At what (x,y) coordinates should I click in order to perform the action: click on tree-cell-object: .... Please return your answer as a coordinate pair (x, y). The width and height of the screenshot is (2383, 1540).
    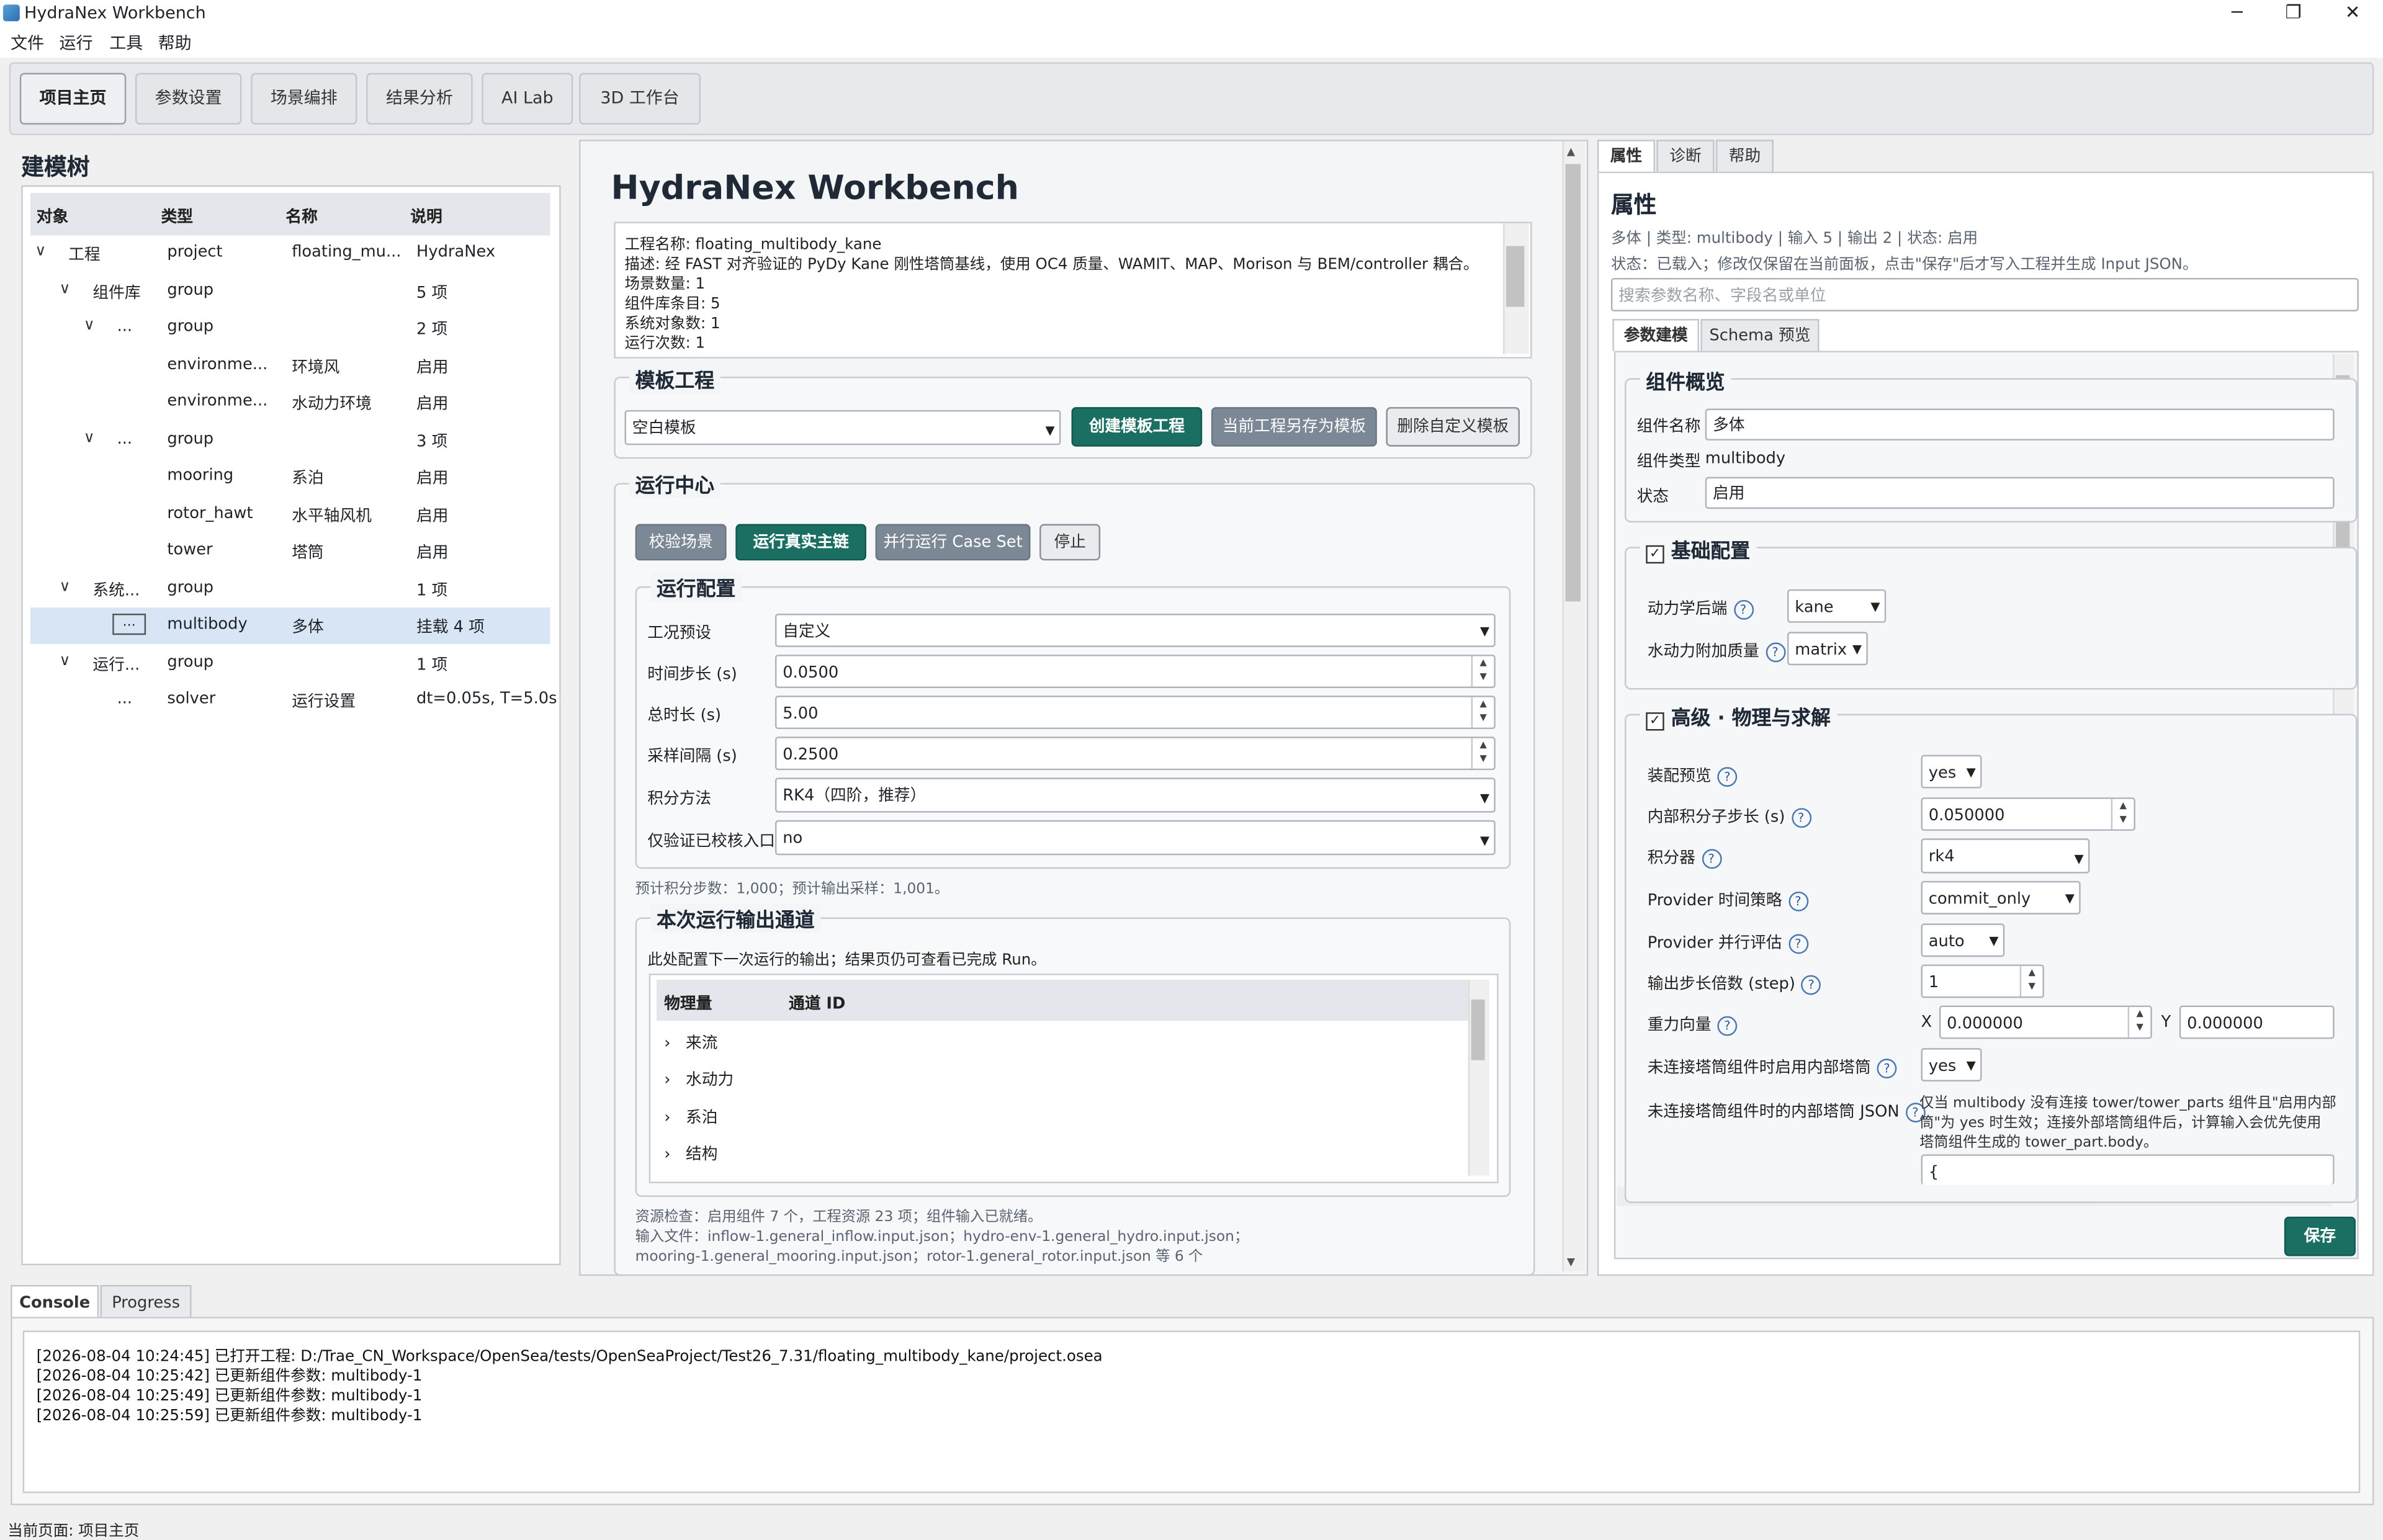
    Looking at the image, I should click on (129, 624).